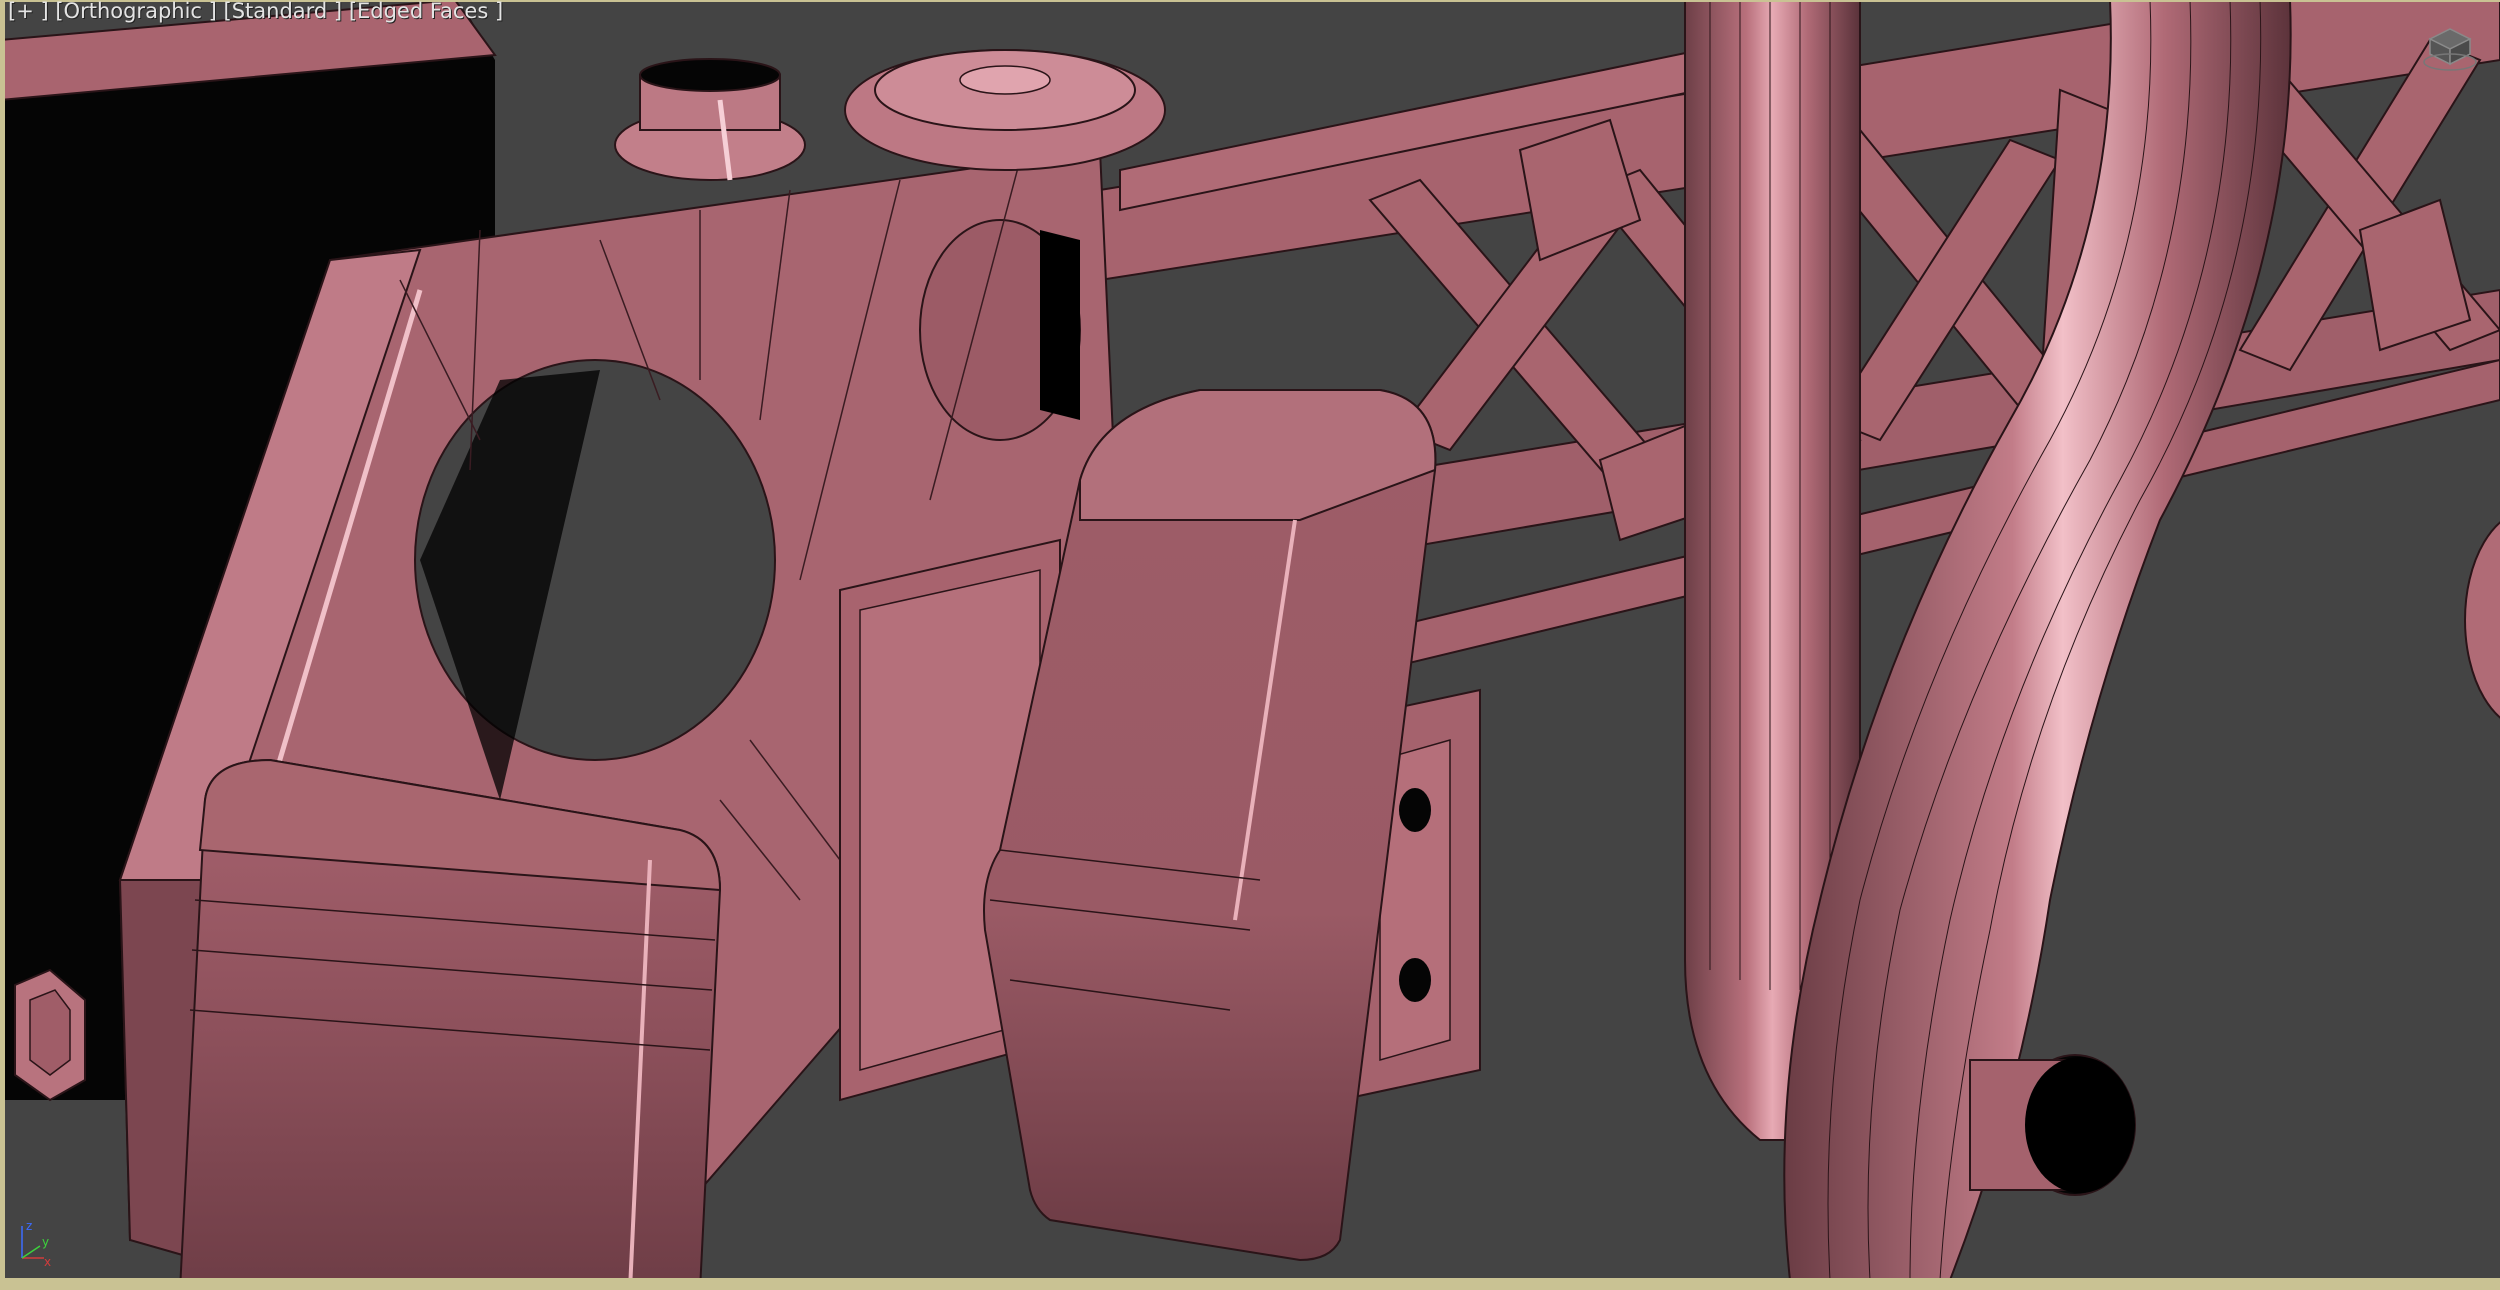 This screenshot has width=2500, height=1290. What do you see at coordinates (450, 1024) in the screenshot?
I see `cushion-left` at bounding box center [450, 1024].